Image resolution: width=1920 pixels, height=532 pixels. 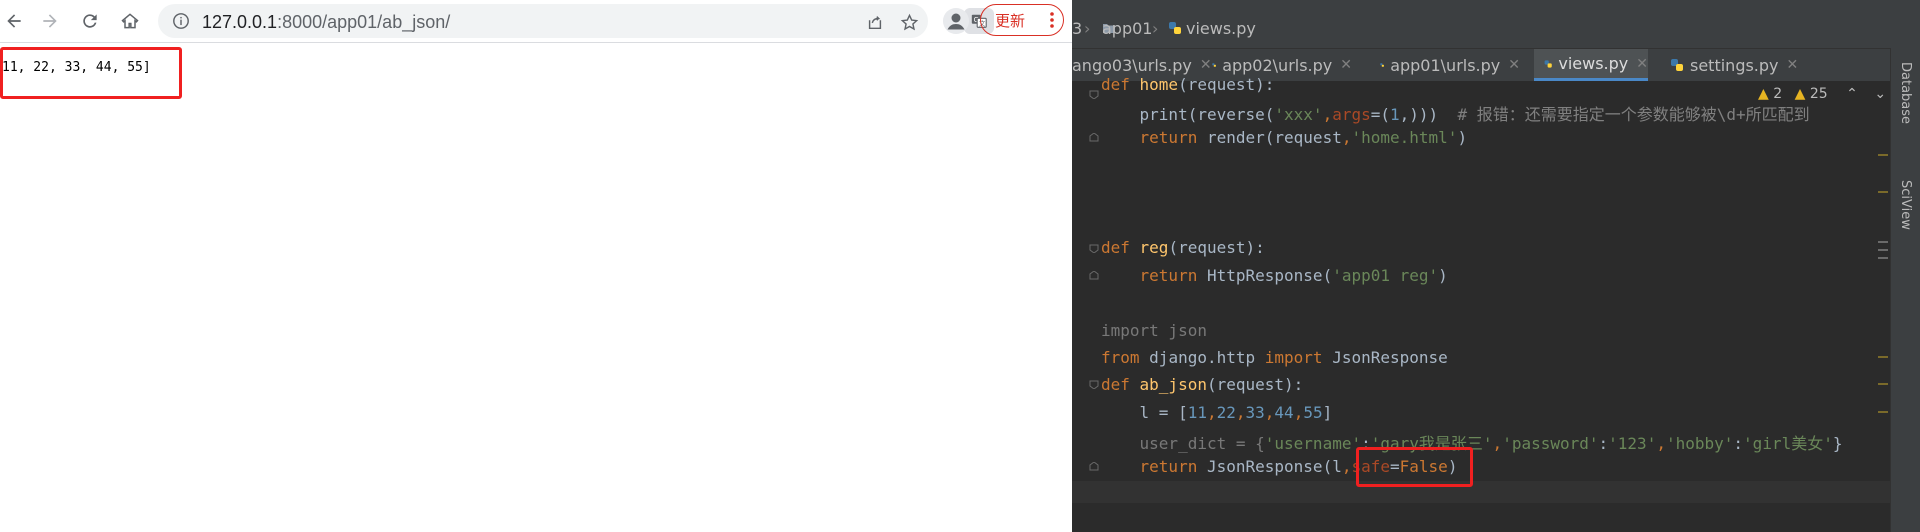 I want to click on highlight-box-safe-false, so click(x=1414, y=467).